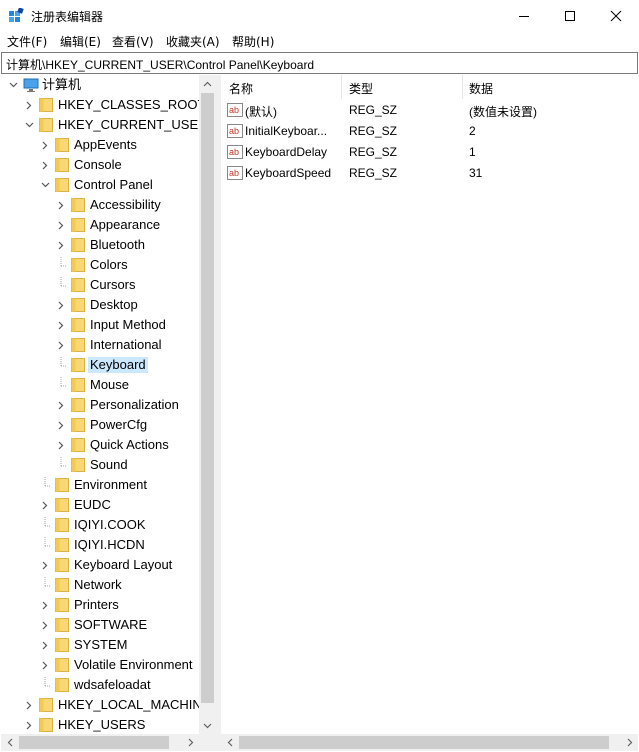  I want to click on tree-node: wdsafeloadat, so click(100, 685).